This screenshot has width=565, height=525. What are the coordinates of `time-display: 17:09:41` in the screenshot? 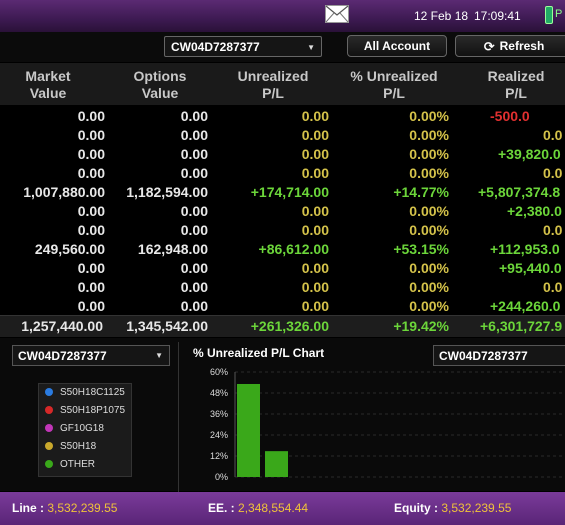 It's located at (497, 16).